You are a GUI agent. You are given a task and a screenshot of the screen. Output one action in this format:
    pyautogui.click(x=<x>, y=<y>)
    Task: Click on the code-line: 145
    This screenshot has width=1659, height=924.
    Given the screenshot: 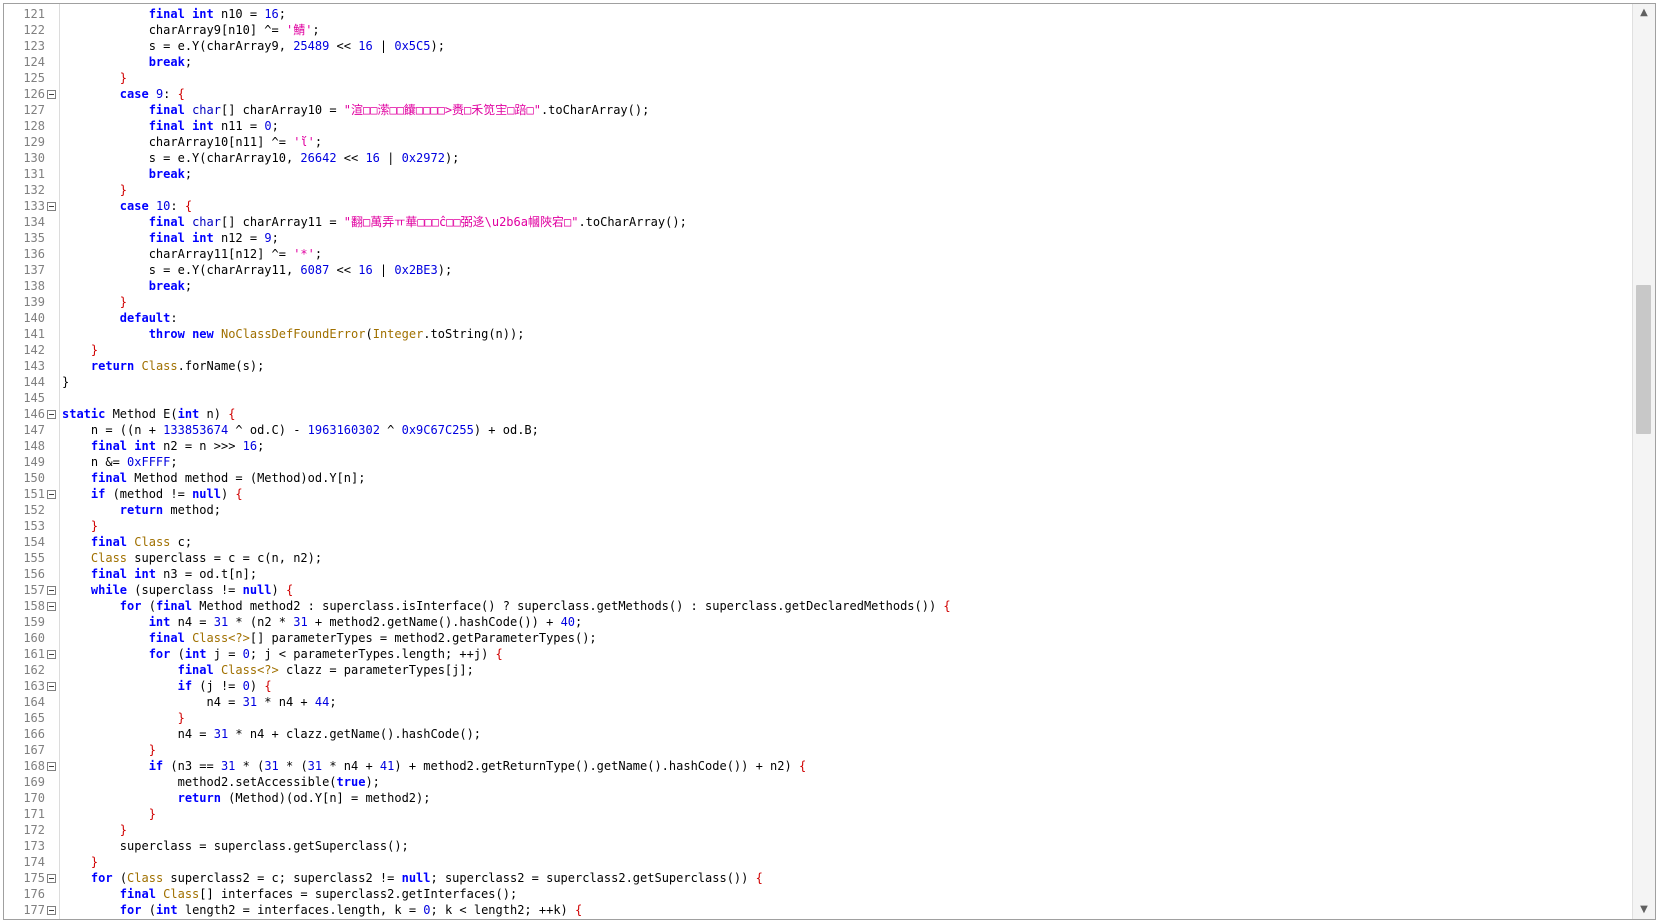 What is the action you would take?
    pyautogui.click(x=817, y=398)
    